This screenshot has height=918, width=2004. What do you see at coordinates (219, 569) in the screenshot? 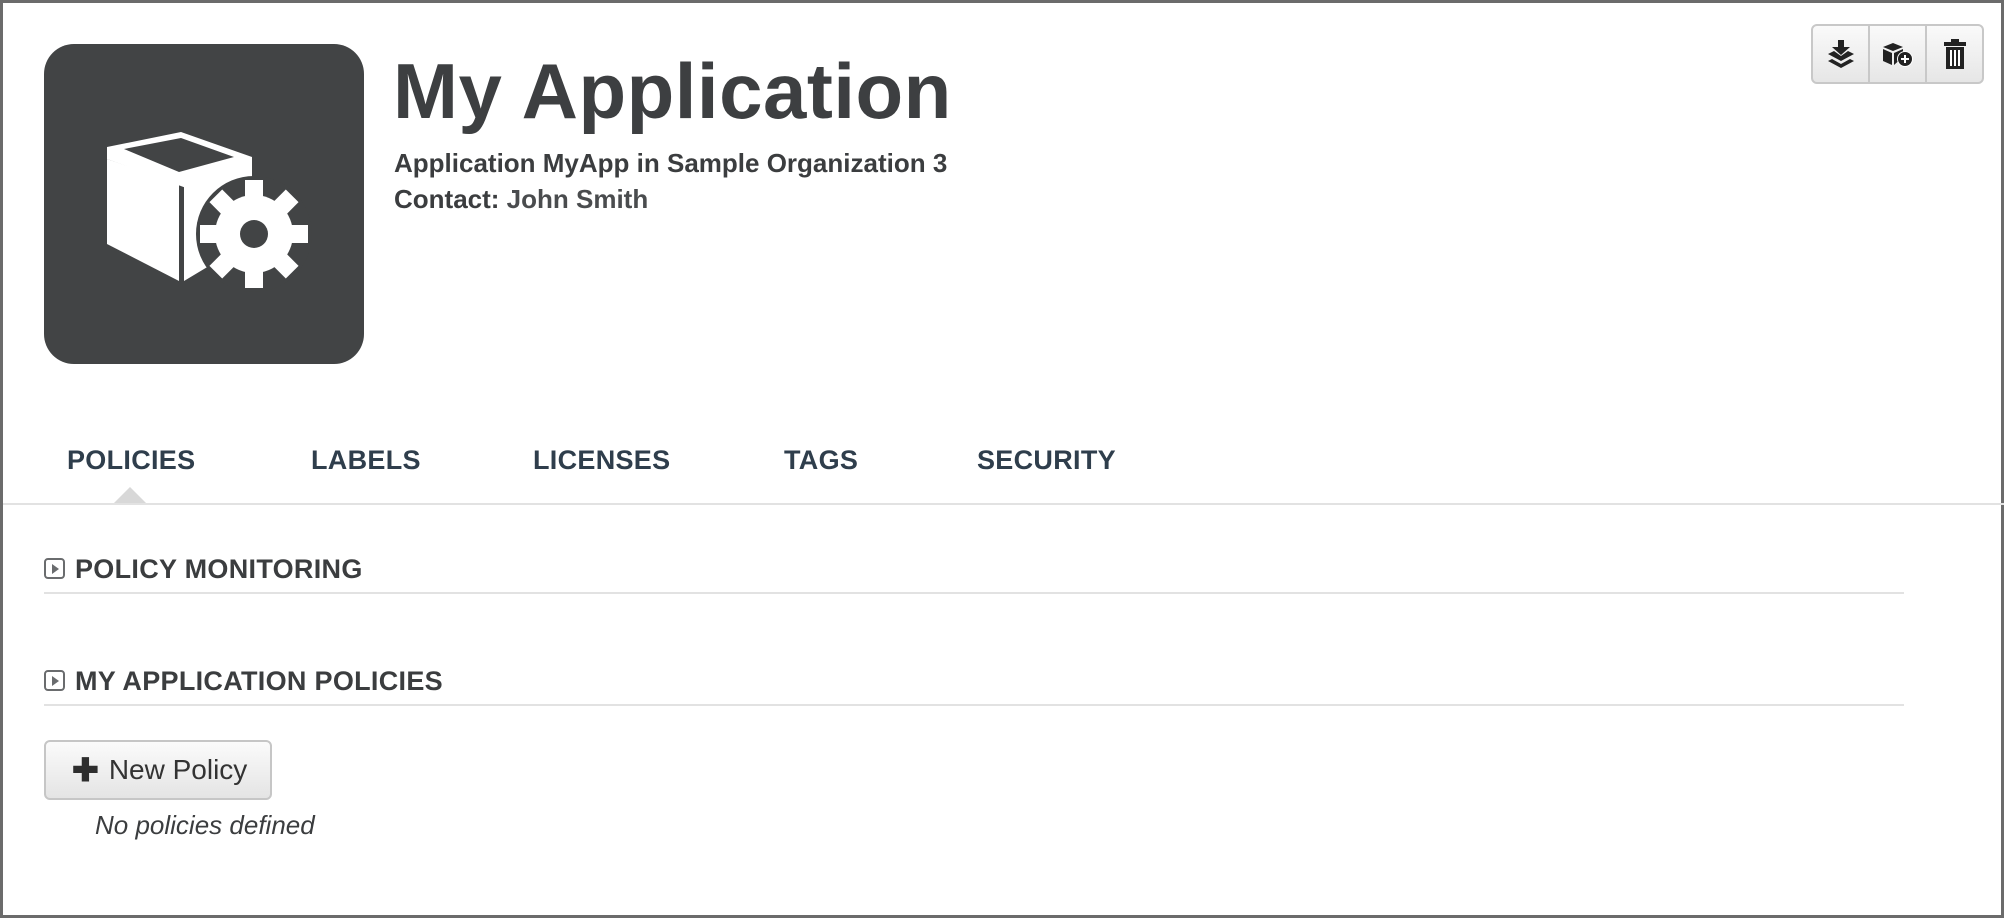
I see `section-label: POLICY MONITORING` at bounding box center [219, 569].